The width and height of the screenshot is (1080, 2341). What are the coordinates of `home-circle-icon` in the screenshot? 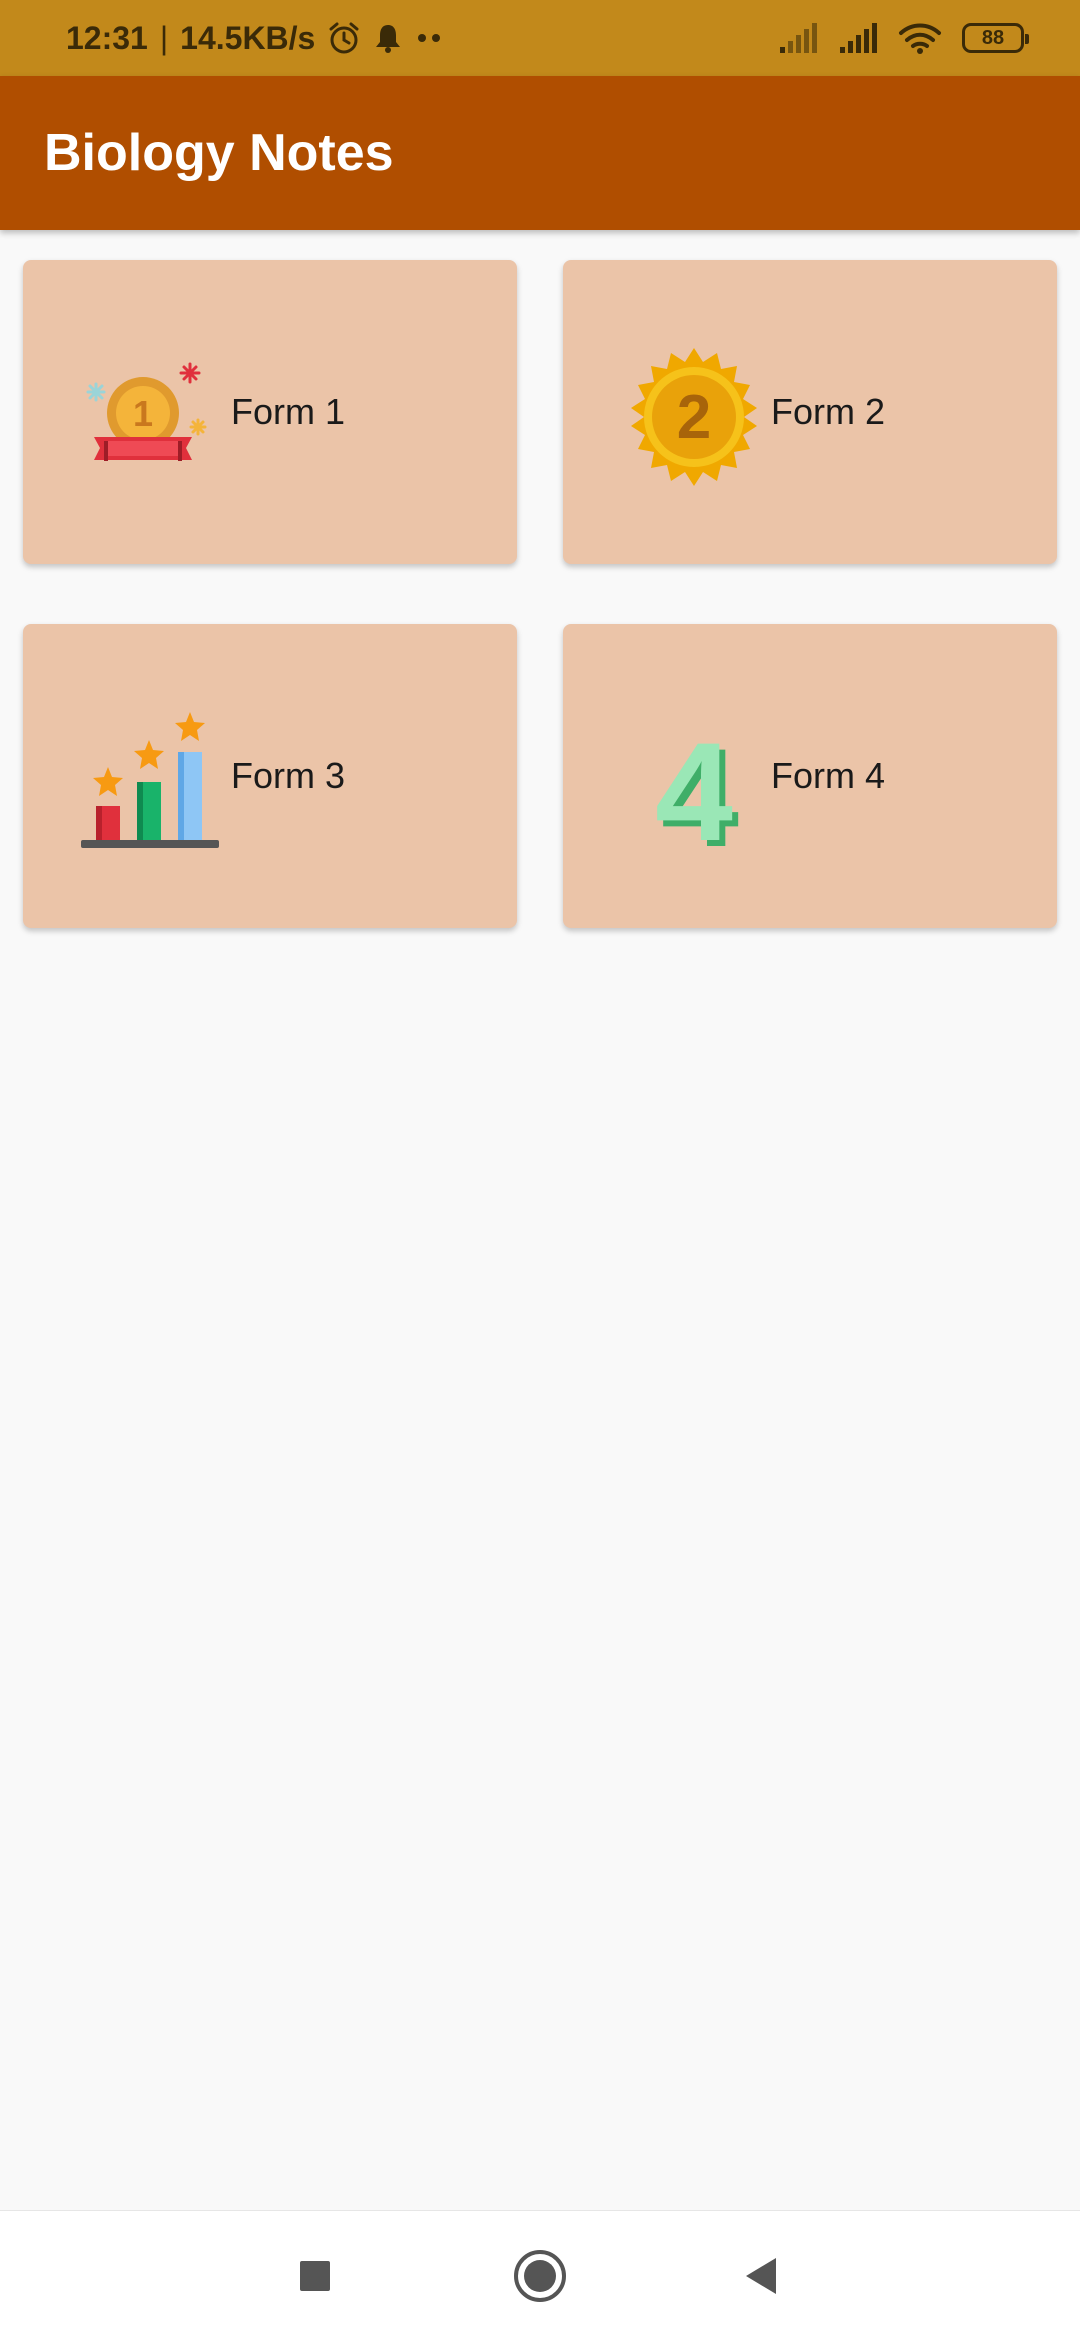 It's located at (540, 2276).